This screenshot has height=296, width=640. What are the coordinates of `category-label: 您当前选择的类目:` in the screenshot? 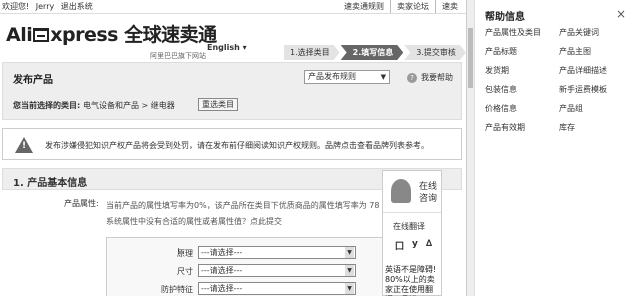 It's located at (47, 105).